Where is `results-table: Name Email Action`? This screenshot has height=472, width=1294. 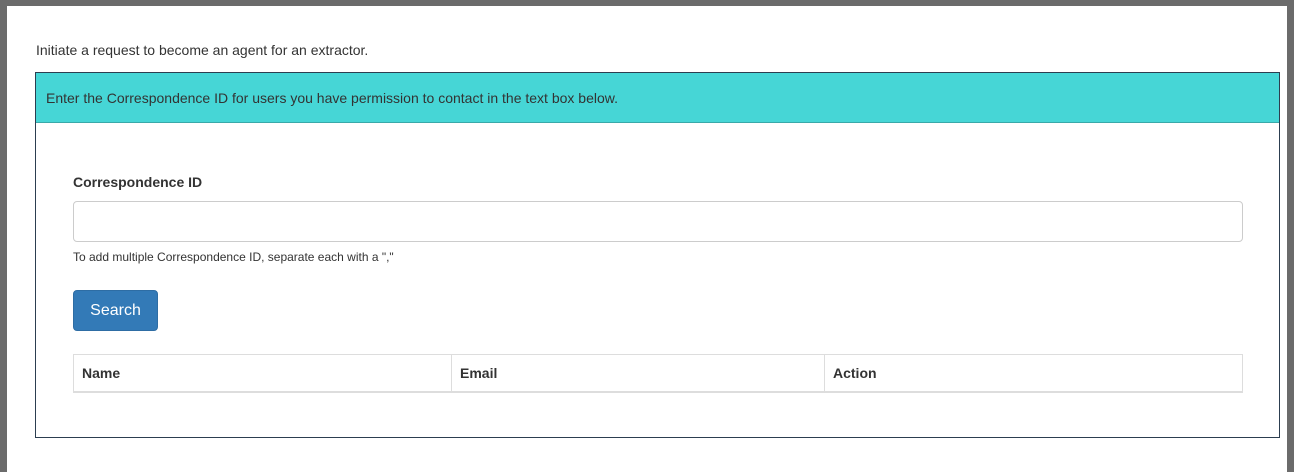
results-table: Name Email Action is located at coordinates (658, 373).